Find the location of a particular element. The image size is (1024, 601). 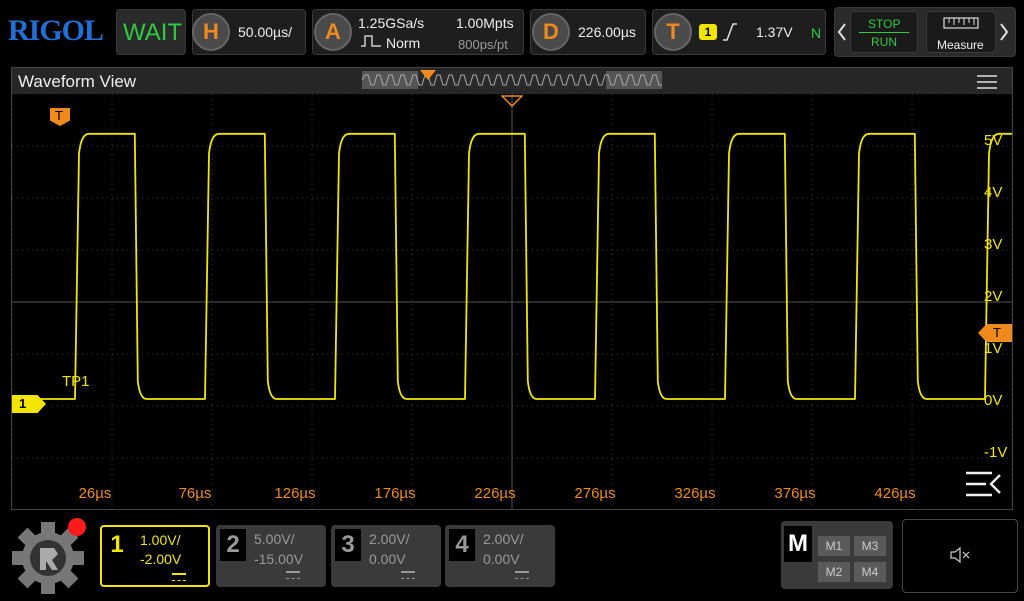

time-resolution: 800ps/pt is located at coordinates (483, 44).